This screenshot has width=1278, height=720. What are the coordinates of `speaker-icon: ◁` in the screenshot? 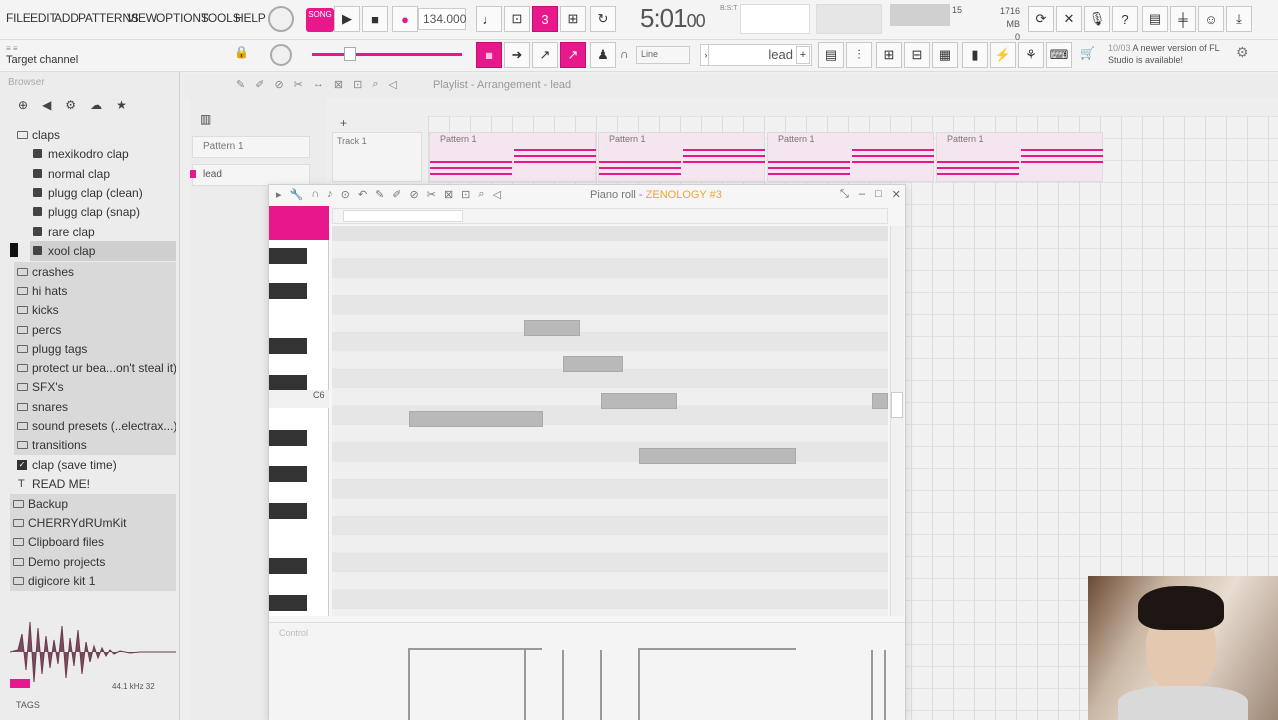 It's located at (497, 194).